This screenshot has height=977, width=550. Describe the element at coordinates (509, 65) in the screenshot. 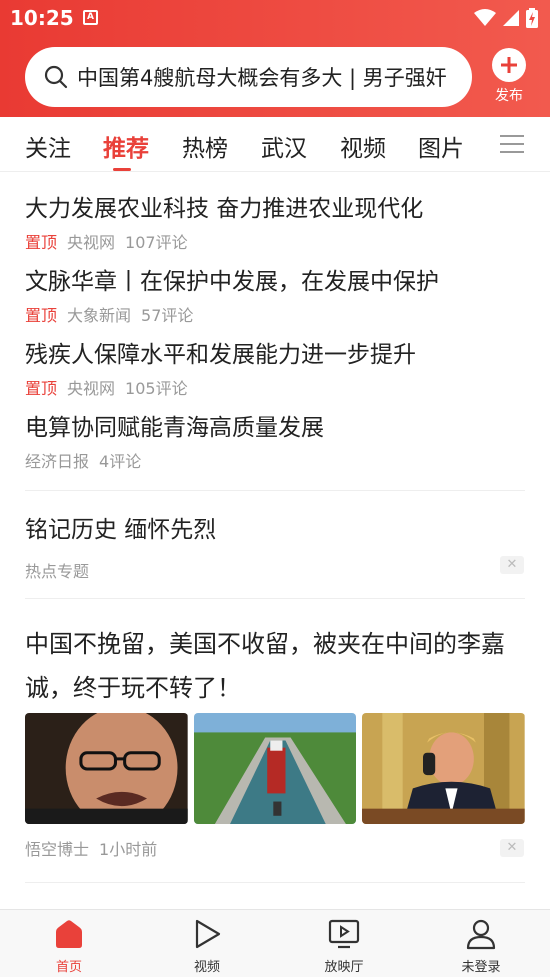

I see `plus-icon` at that location.